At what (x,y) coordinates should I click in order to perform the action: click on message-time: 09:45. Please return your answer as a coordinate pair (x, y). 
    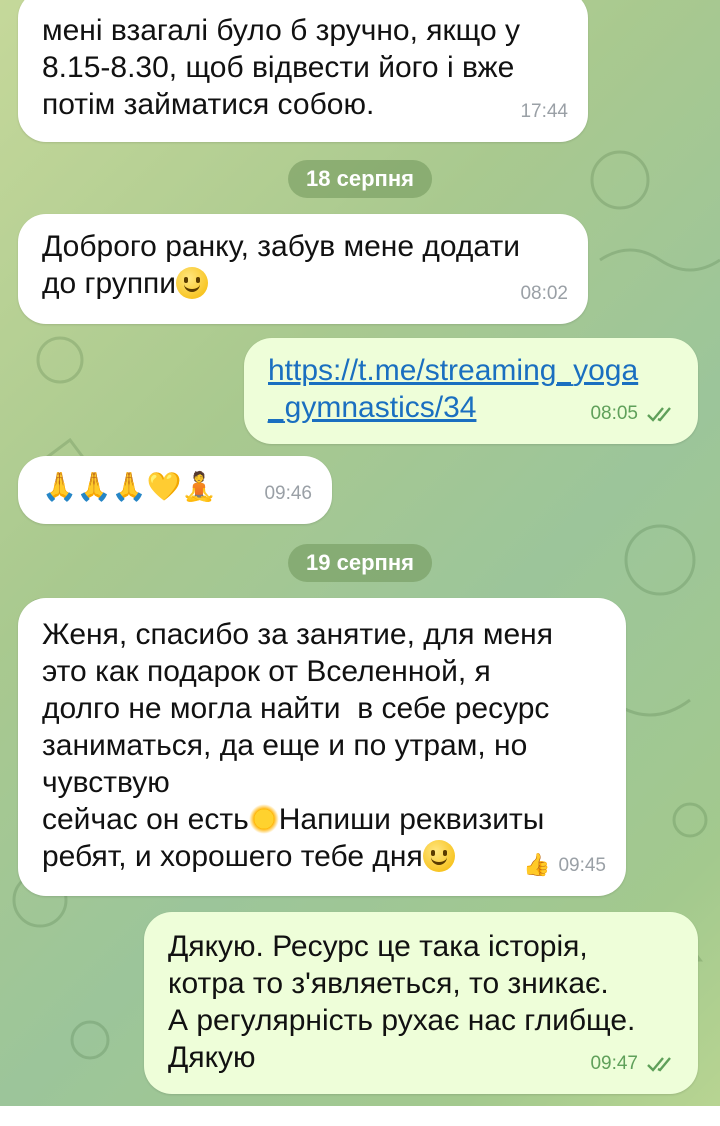
    Looking at the image, I should click on (582, 865).